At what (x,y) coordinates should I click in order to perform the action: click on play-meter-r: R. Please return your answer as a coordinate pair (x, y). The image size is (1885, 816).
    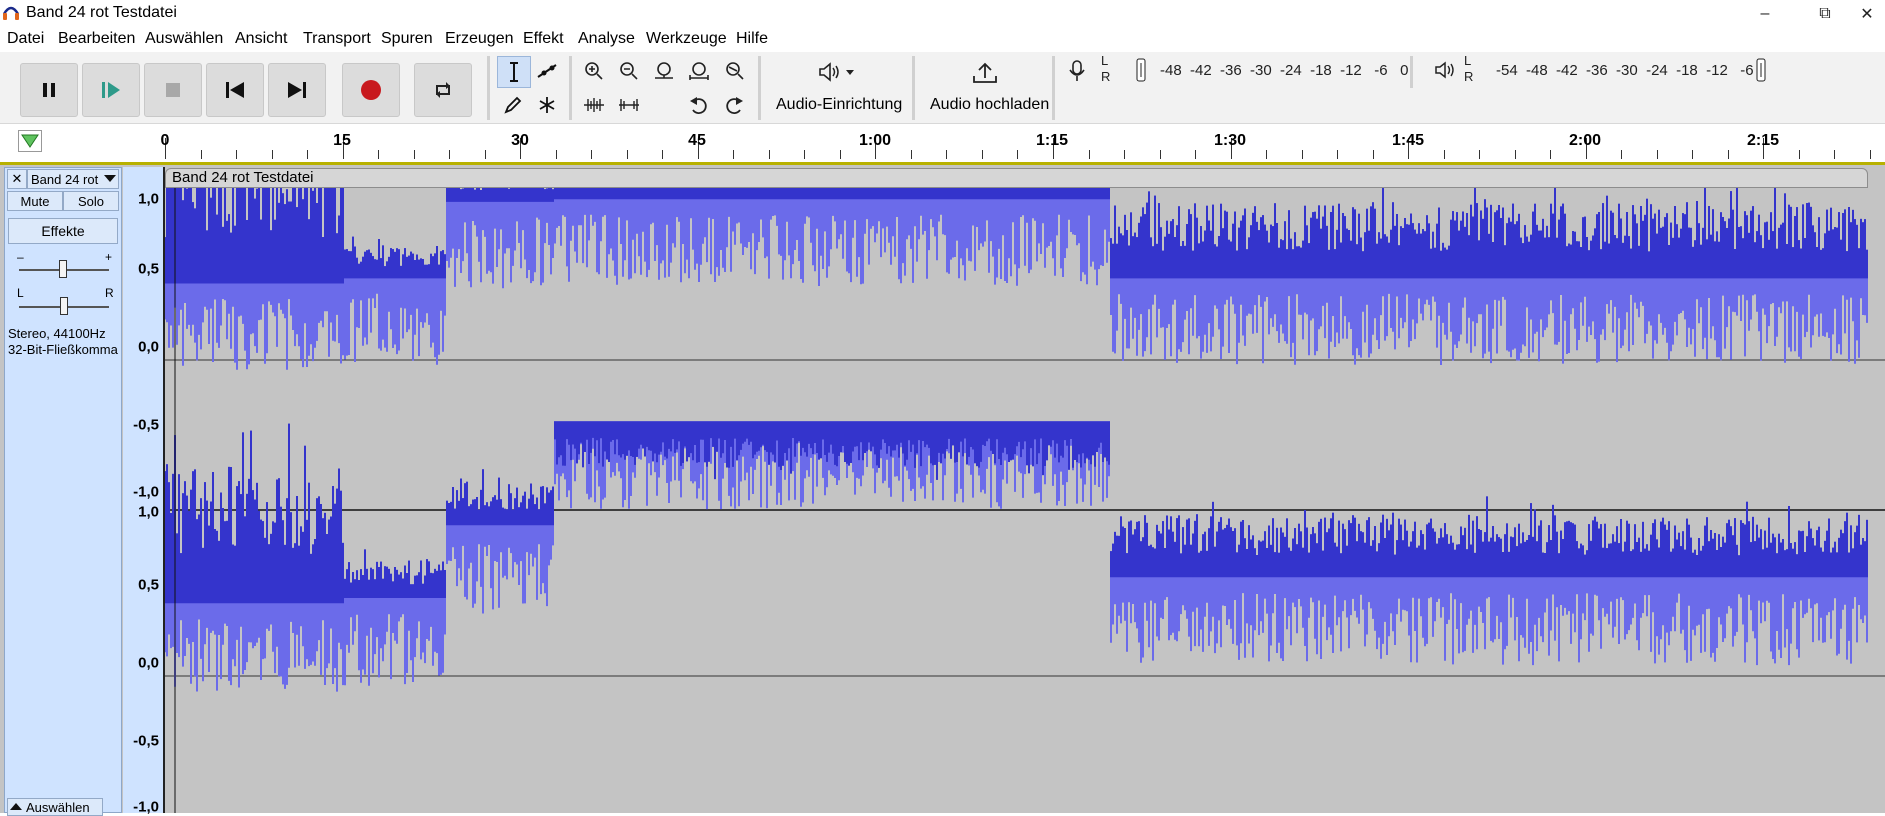
    Looking at the image, I should click on (1469, 76).